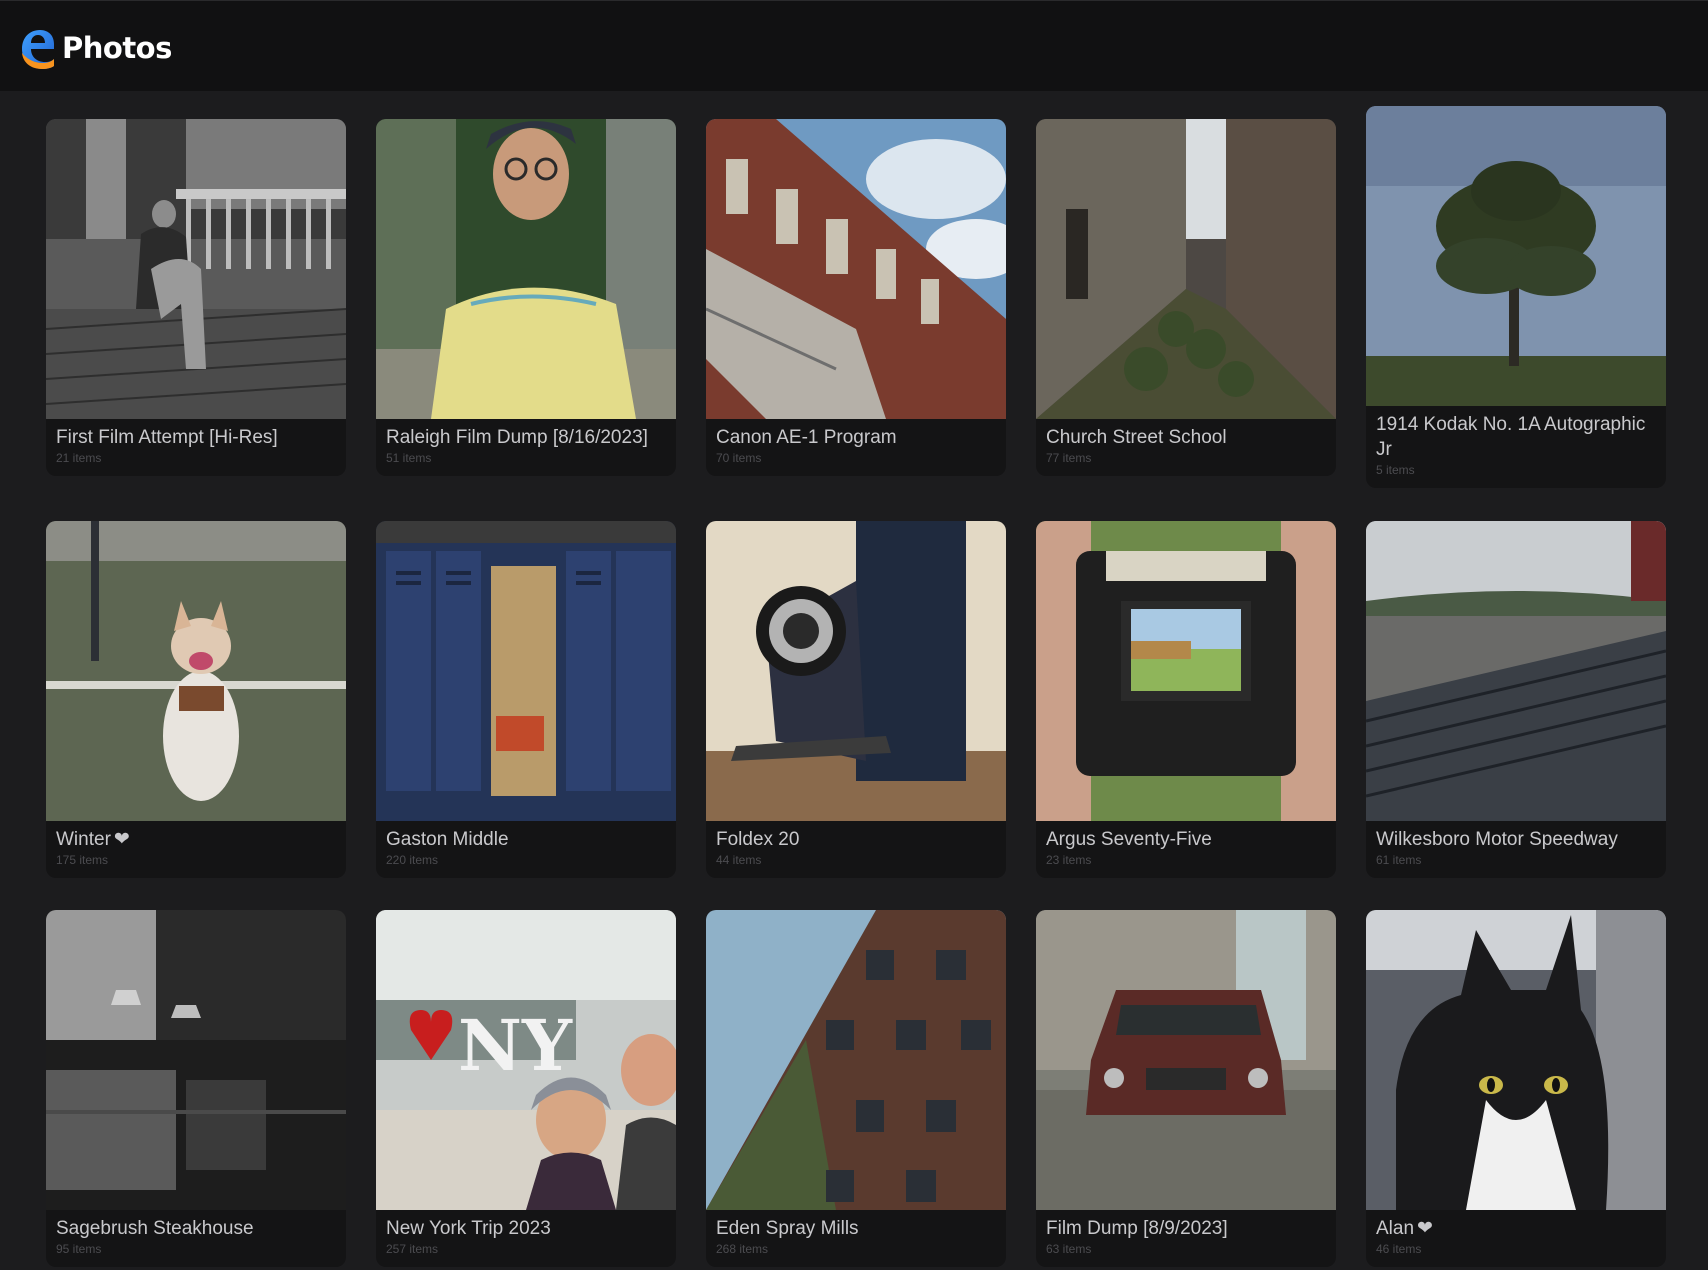 This screenshot has height=1270, width=1708. I want to click on tuxedo-cat-image, so click(1516, 1060).